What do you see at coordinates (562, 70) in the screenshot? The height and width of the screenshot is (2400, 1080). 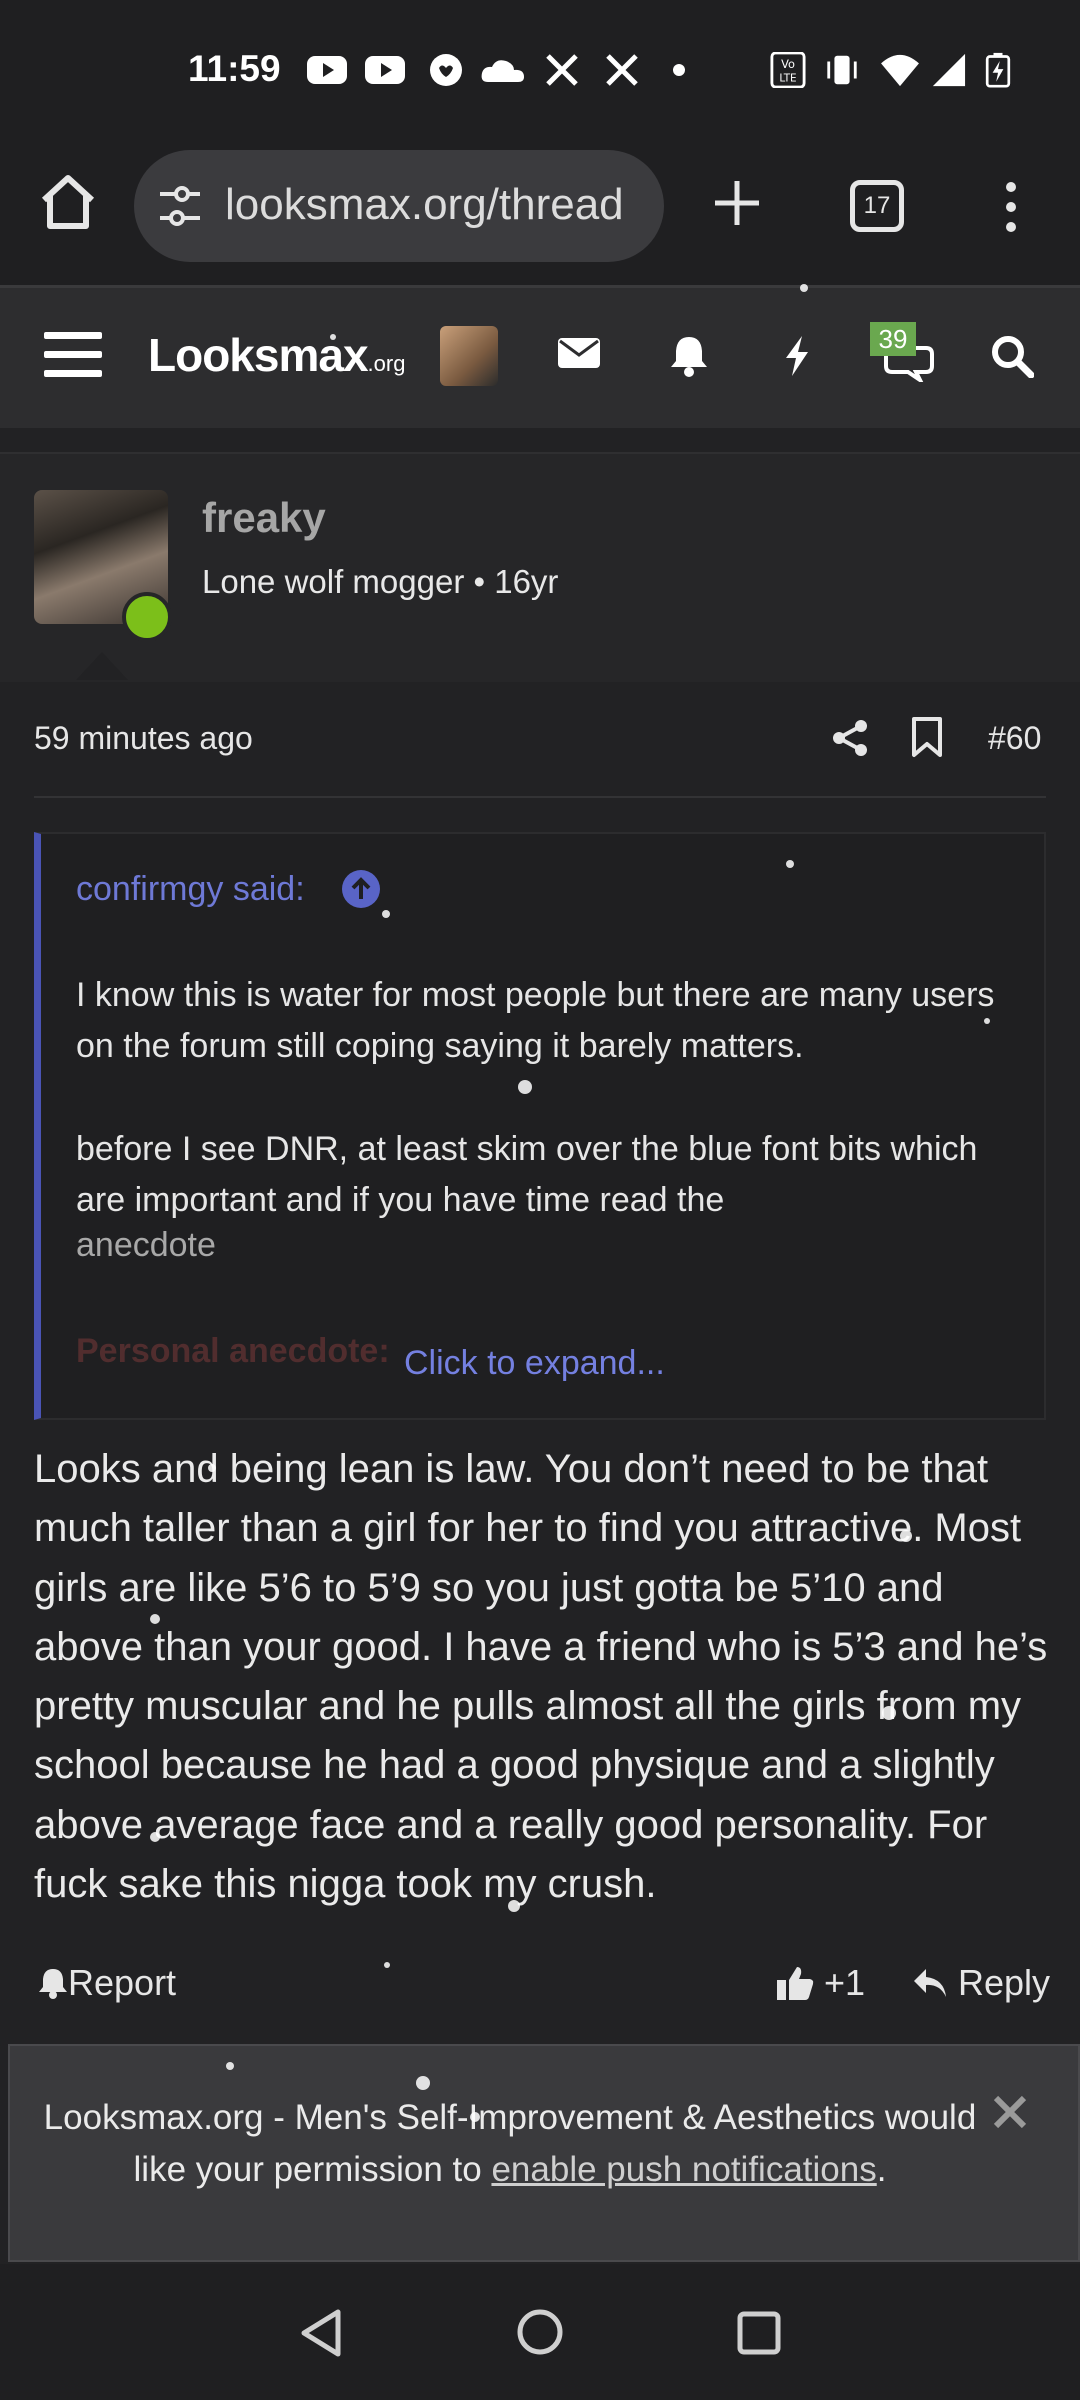 I see `x-icon` at bounding box center [562, 70].